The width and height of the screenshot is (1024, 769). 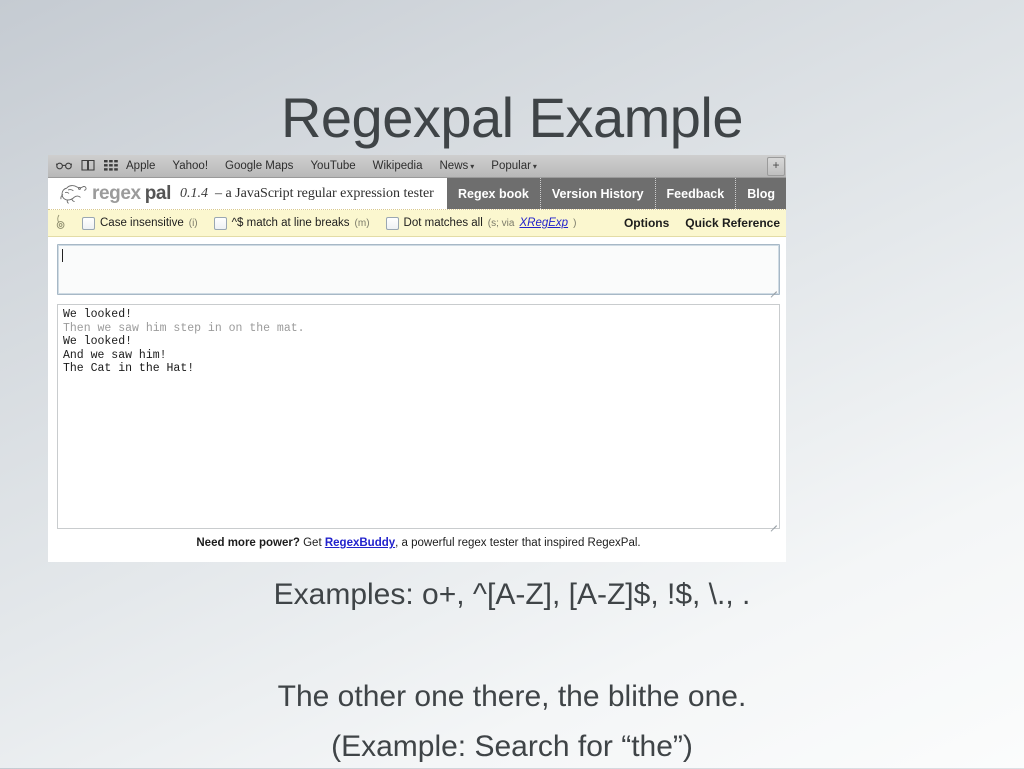 What do you see at coordinates (695, 193) in the screenshot?
I see `nav-feedback: Feedback` at bounding box center [695, 193].